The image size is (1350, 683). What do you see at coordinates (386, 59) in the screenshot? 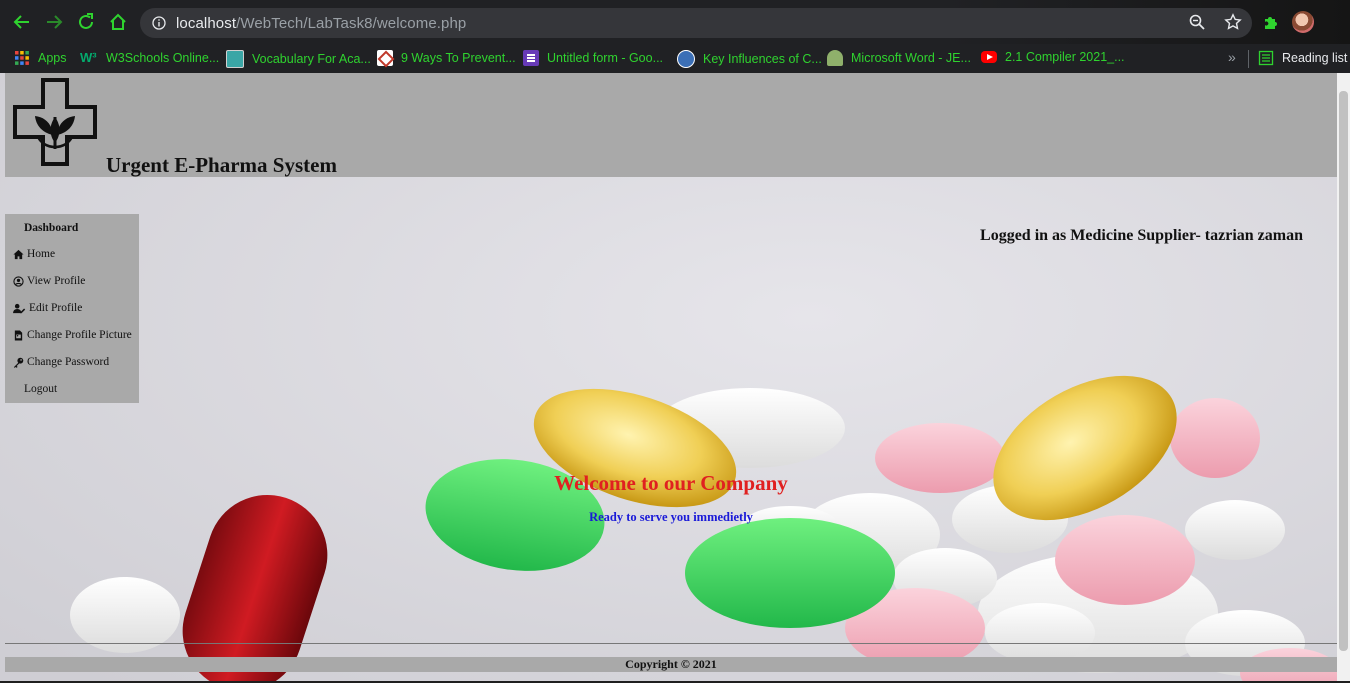
I see `prevent-site-icon` at bounding box center [386, 59].